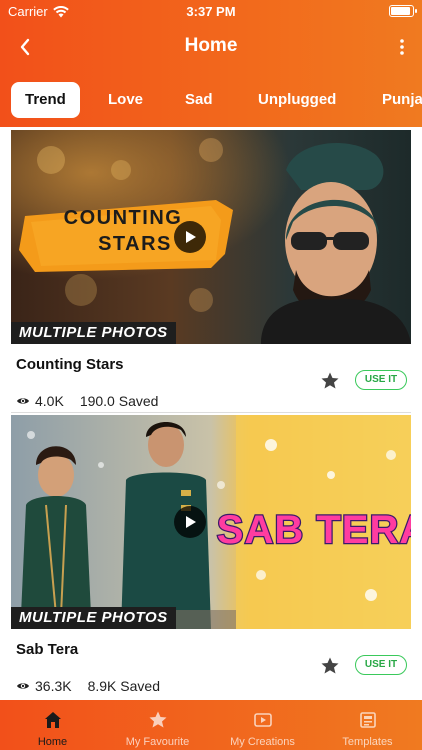 Image resolution: width=422 pixels, height=750 pixels. Describe the element at coordinates (199, 100) in the screenshot. I see `tab-sad: Sad` at that location.